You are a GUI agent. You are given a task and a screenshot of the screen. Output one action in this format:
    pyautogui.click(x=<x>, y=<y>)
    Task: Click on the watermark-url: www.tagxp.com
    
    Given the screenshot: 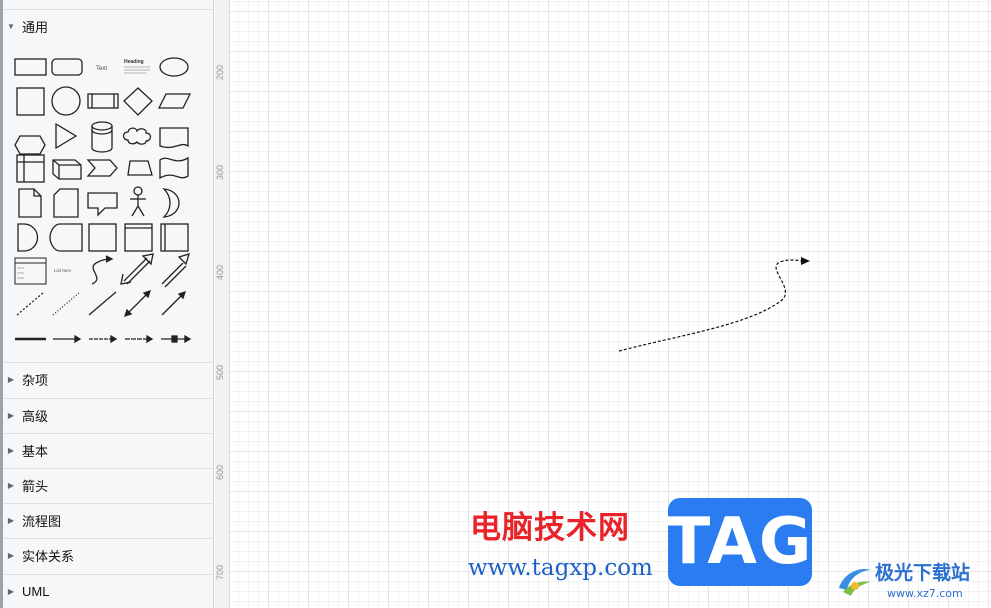 What is the action you would take?
    pyautogui.click(x=560, y=568)
    